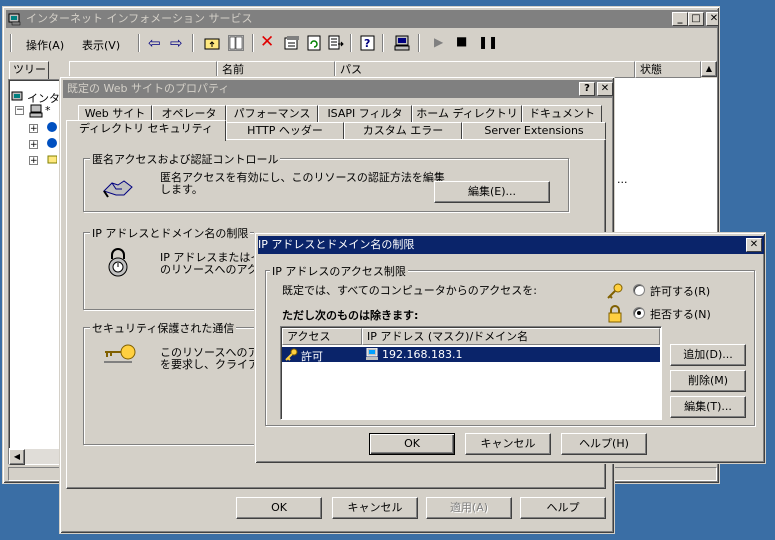 The image size is (775, 540). Describe the element at coordinates (45, 45) in the screenshot. I see `menu-action: 操作(A)` at that location.